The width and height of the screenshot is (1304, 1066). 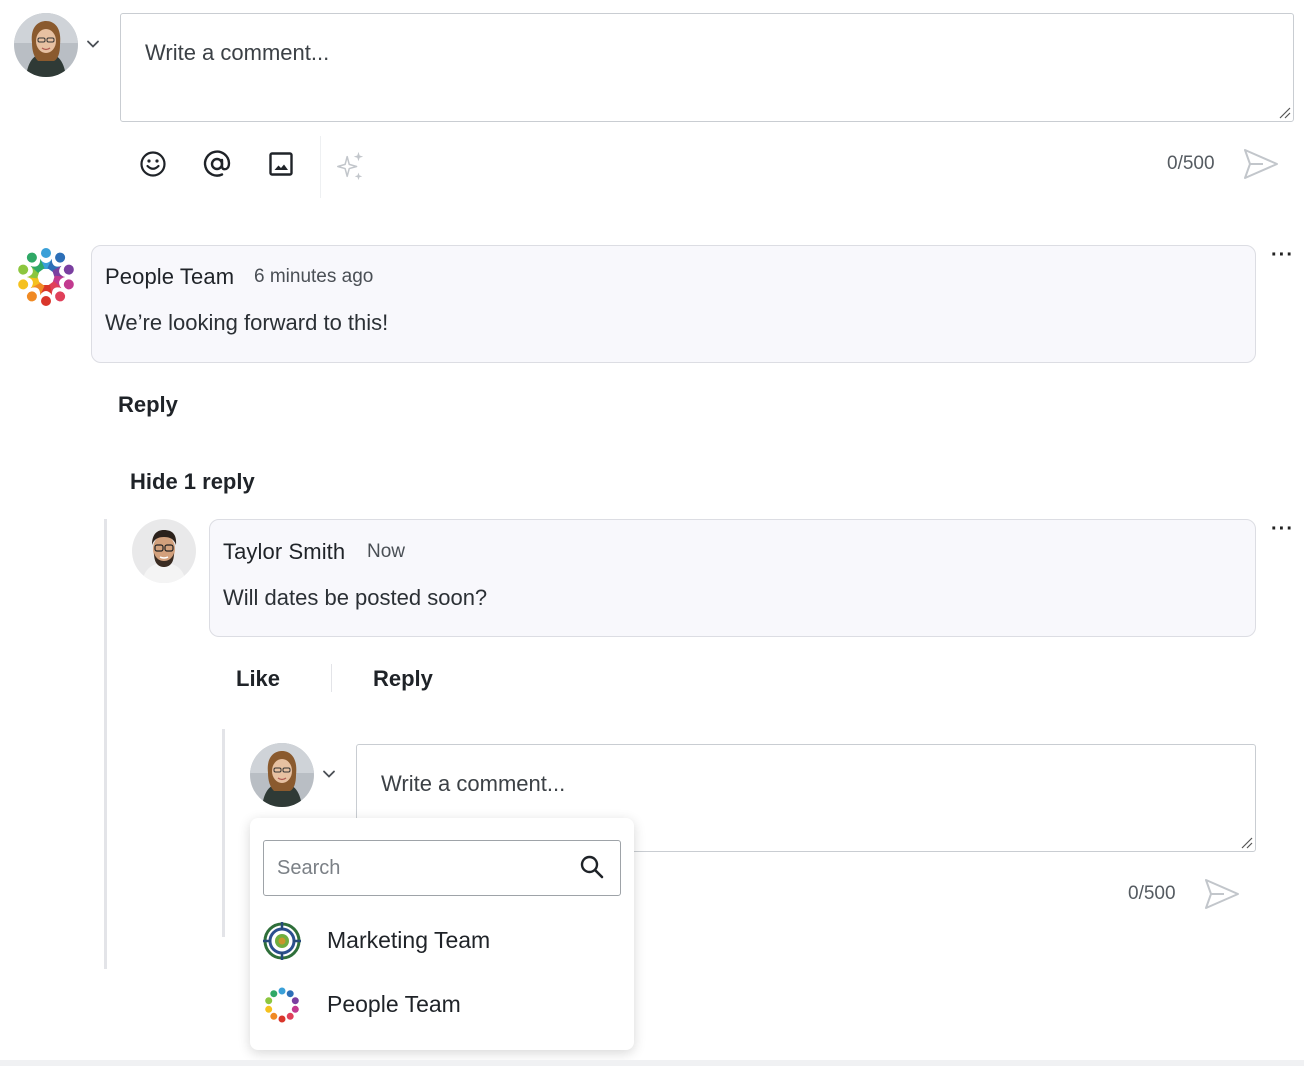 I want to click on mention-icon, so click(x=217, y=164).